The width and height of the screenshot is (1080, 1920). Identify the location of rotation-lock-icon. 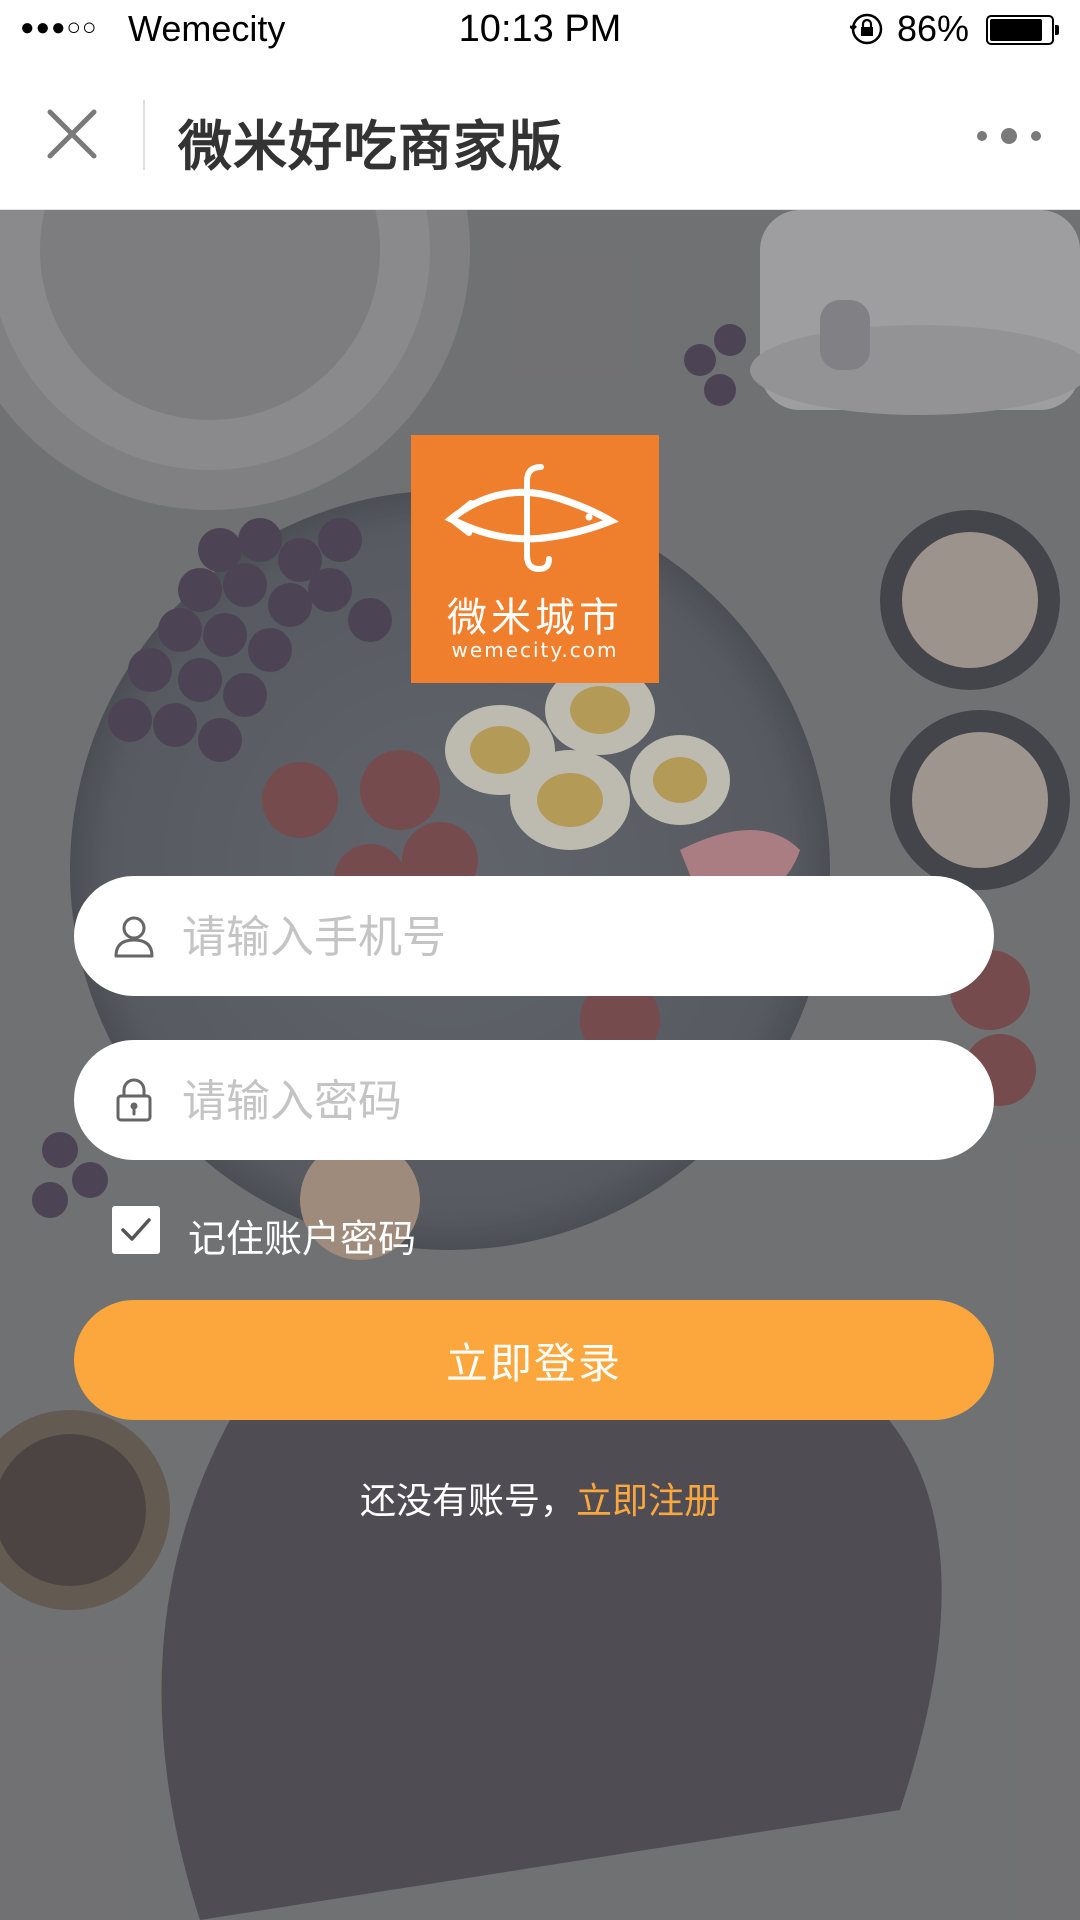
(866, 29).